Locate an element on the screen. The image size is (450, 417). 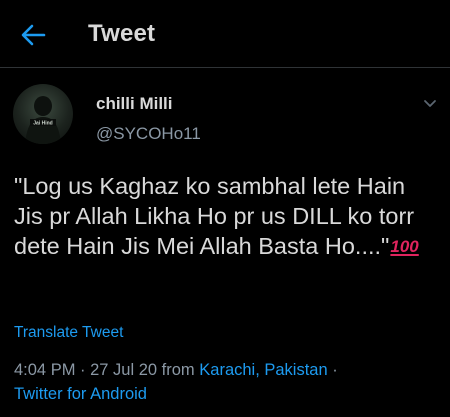
arrow-left-icon is located at coordinates (33, 35).